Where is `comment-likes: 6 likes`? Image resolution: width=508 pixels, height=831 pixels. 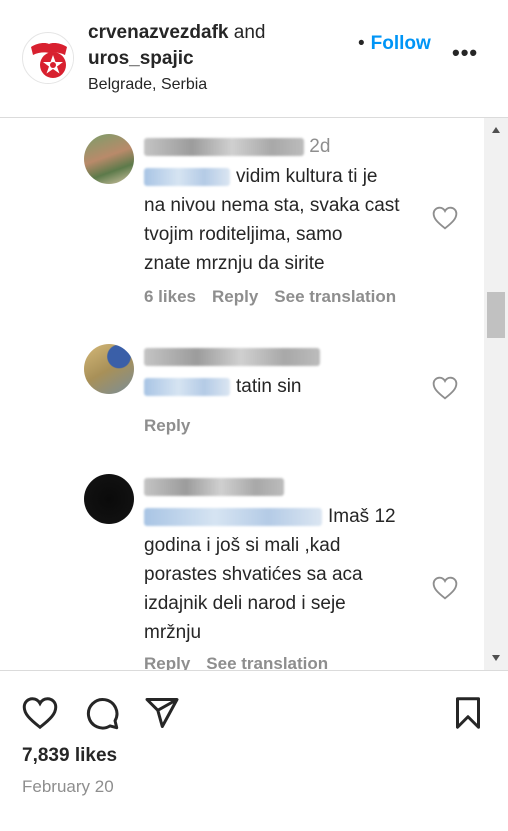
comment-likes: 6 likes is located at coordinates (170, 296).